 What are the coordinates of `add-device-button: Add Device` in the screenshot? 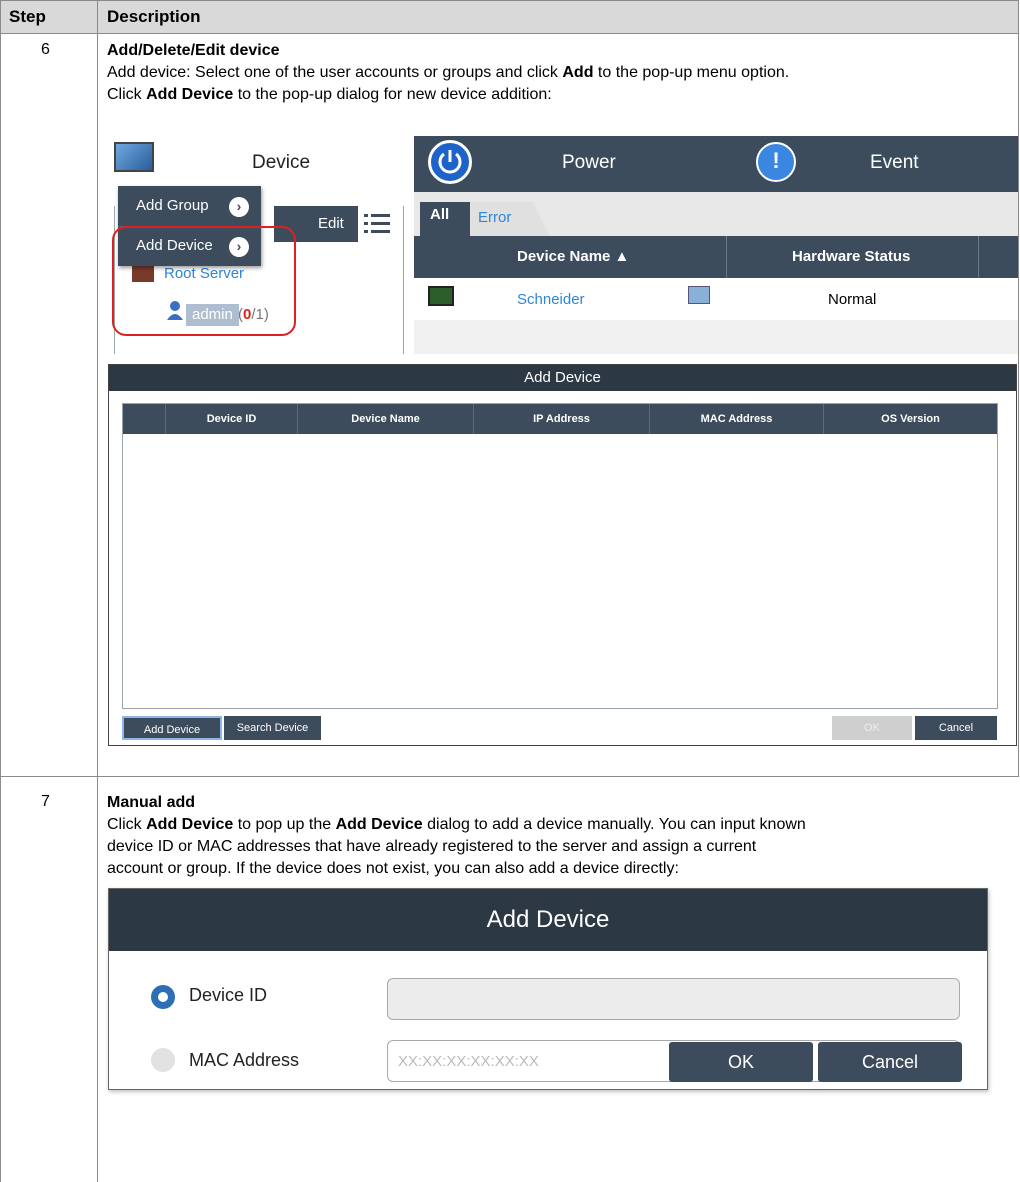 It's located at (172, 728).